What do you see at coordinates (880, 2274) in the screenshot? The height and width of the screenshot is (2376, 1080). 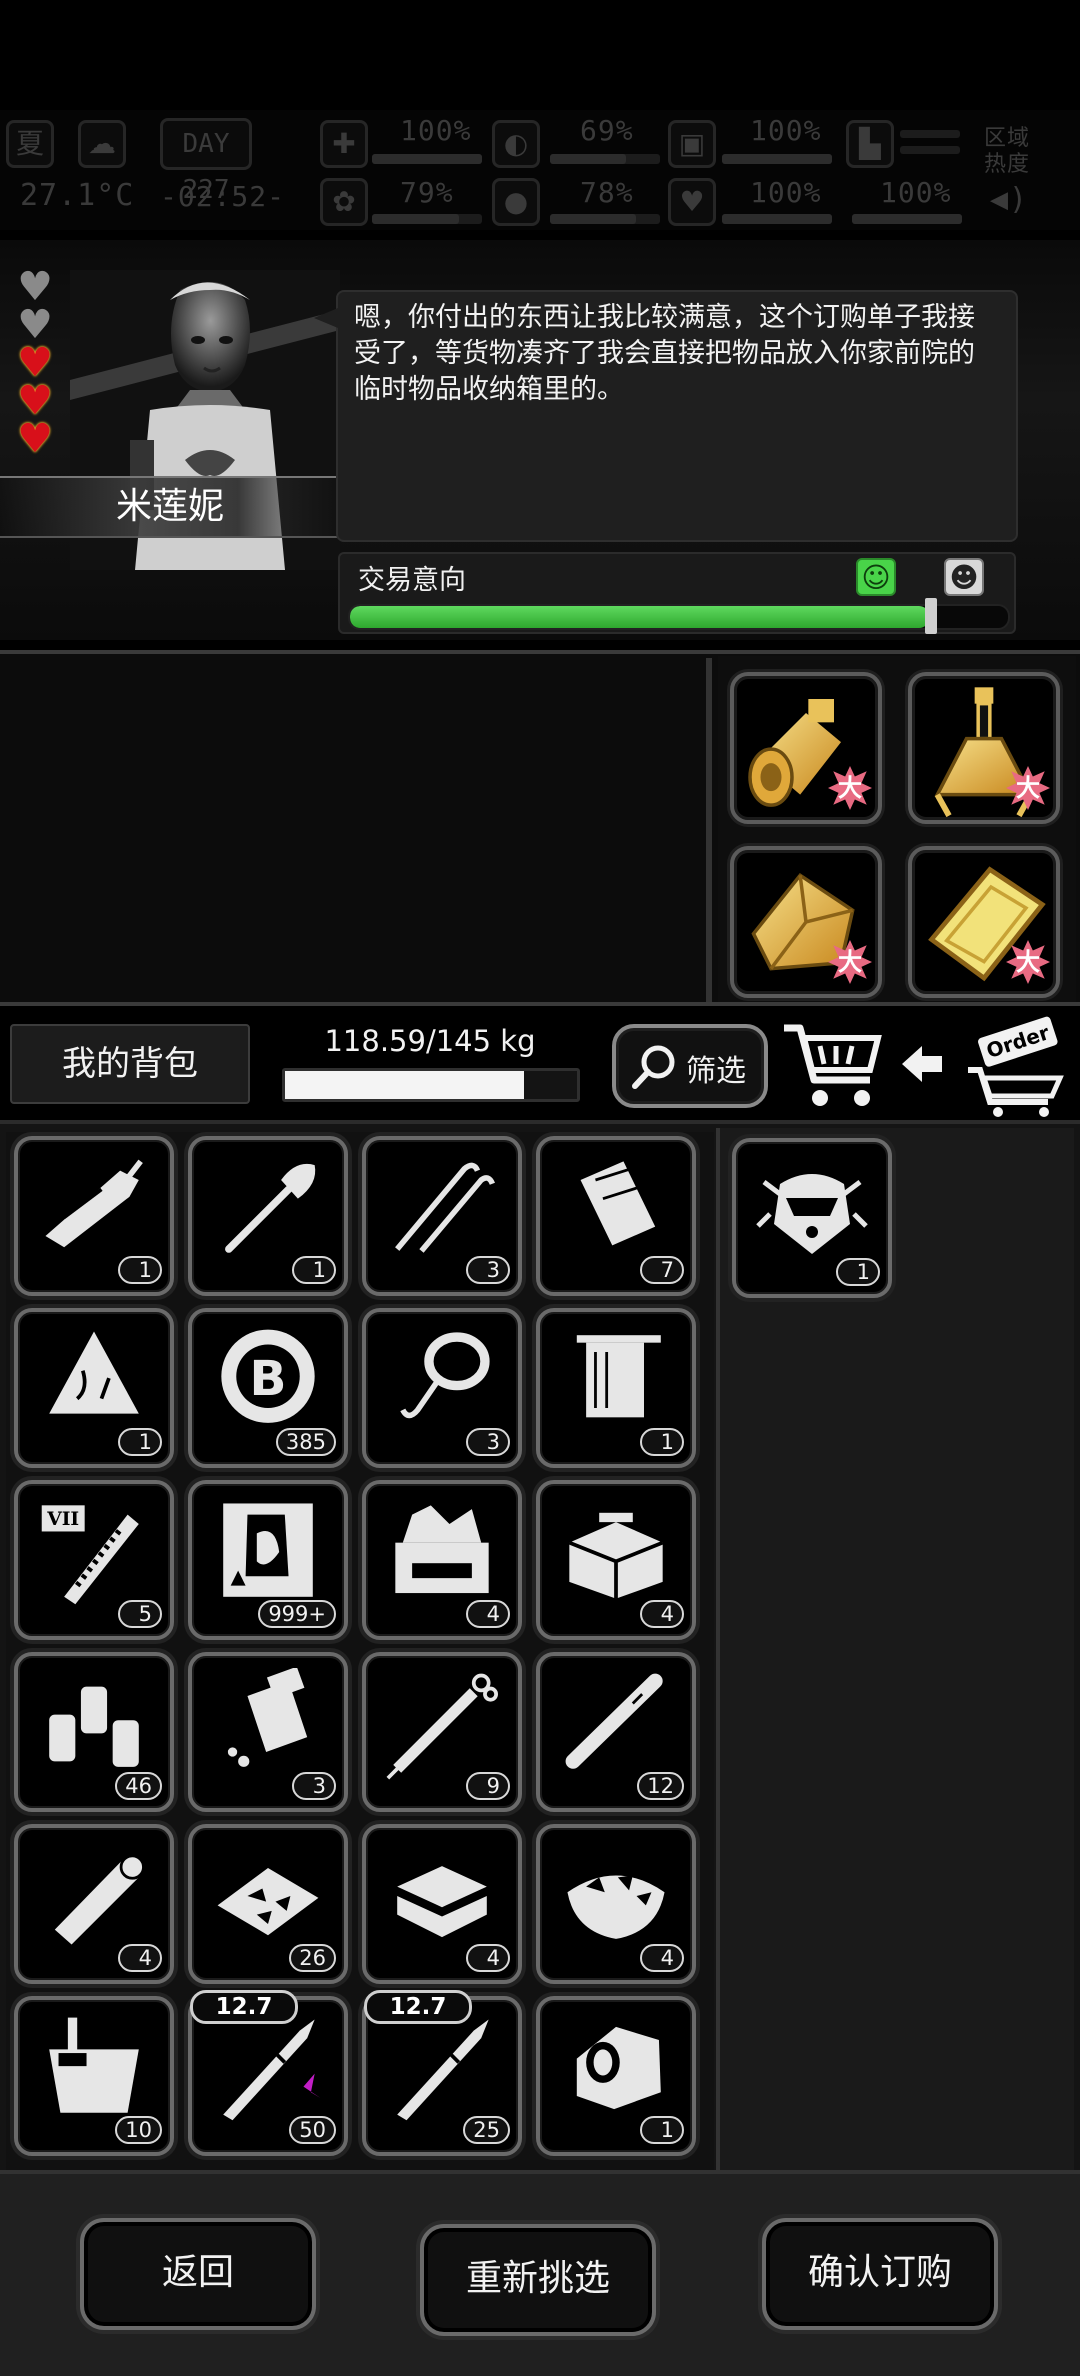 I see `confirm-order-button: 确认订购` at bounding box center [880, 2274].